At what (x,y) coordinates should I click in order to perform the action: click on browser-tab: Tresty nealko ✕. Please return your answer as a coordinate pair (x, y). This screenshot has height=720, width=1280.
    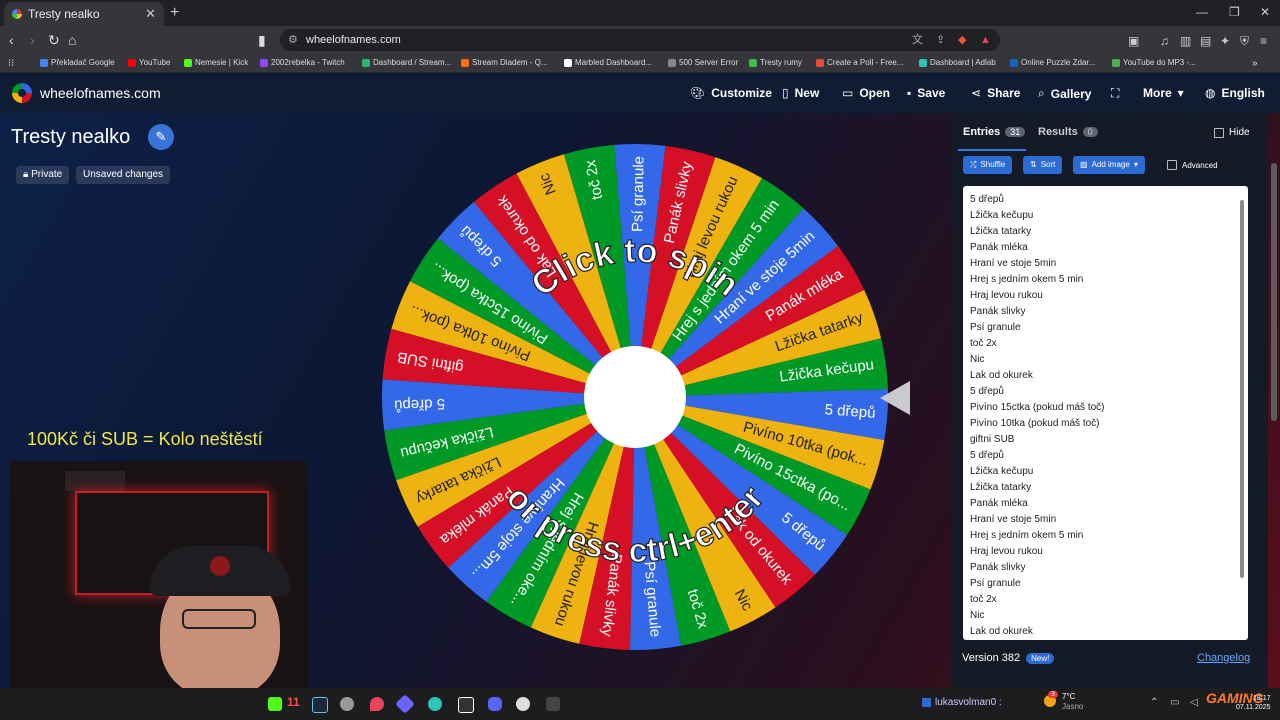
    Looking at the image, I should click on (84, 14).